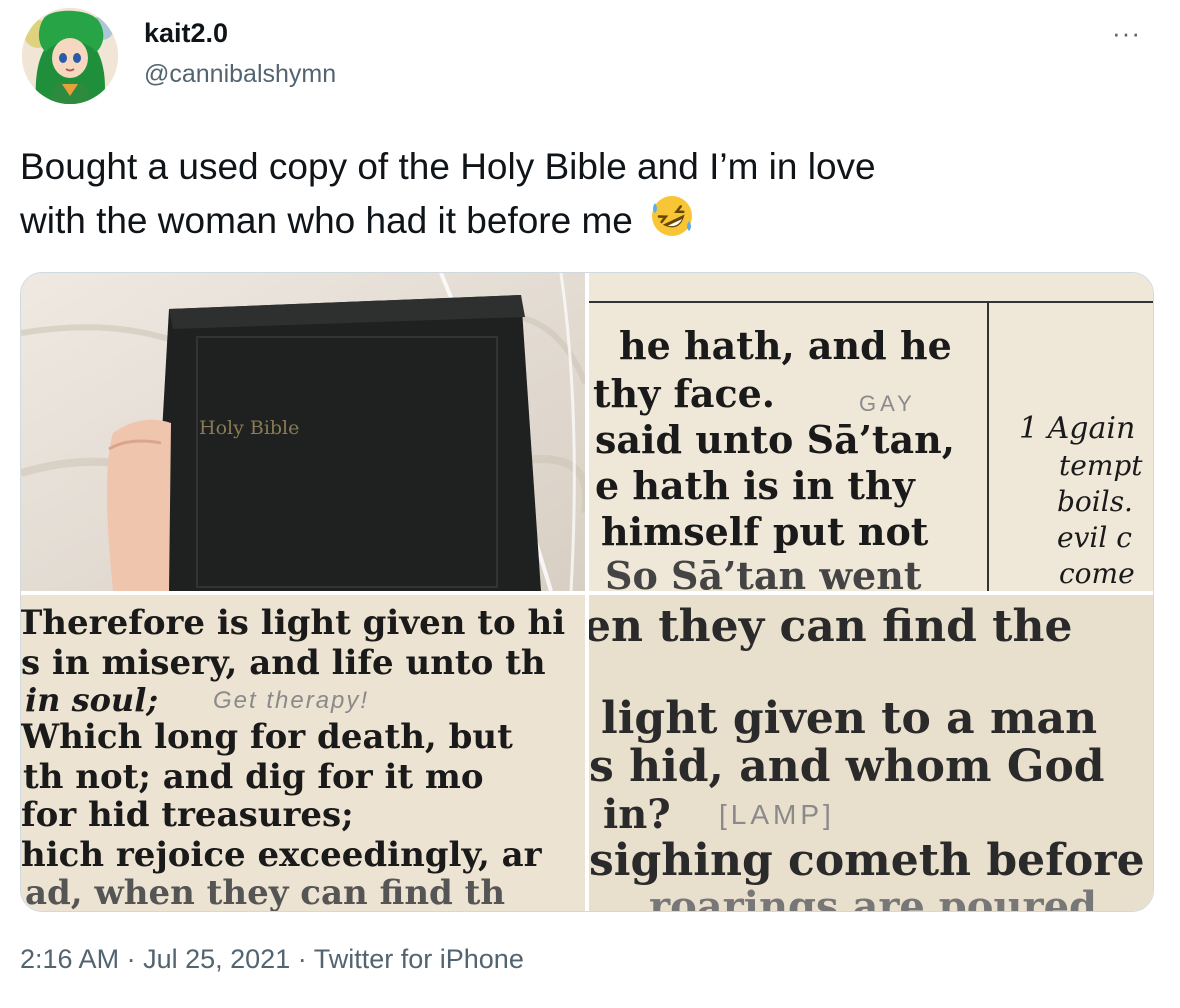  Describe the element at coordinates (283, 663) in the screenshot. I see `text-line: s in misery, and life unto th` at that location.